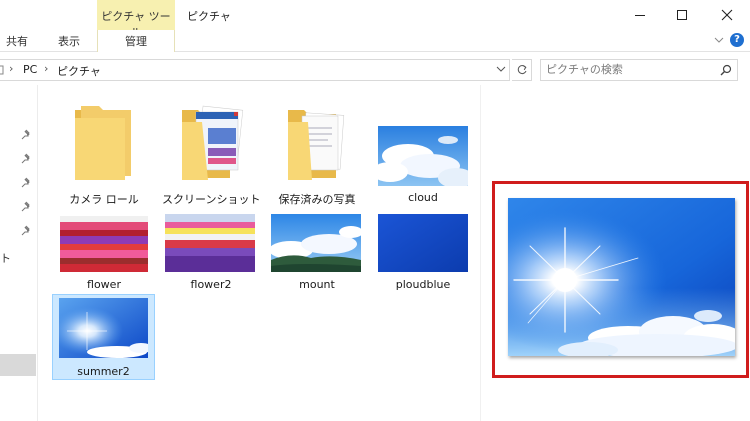  I want to click on list-item: mount, so click(317, 254).